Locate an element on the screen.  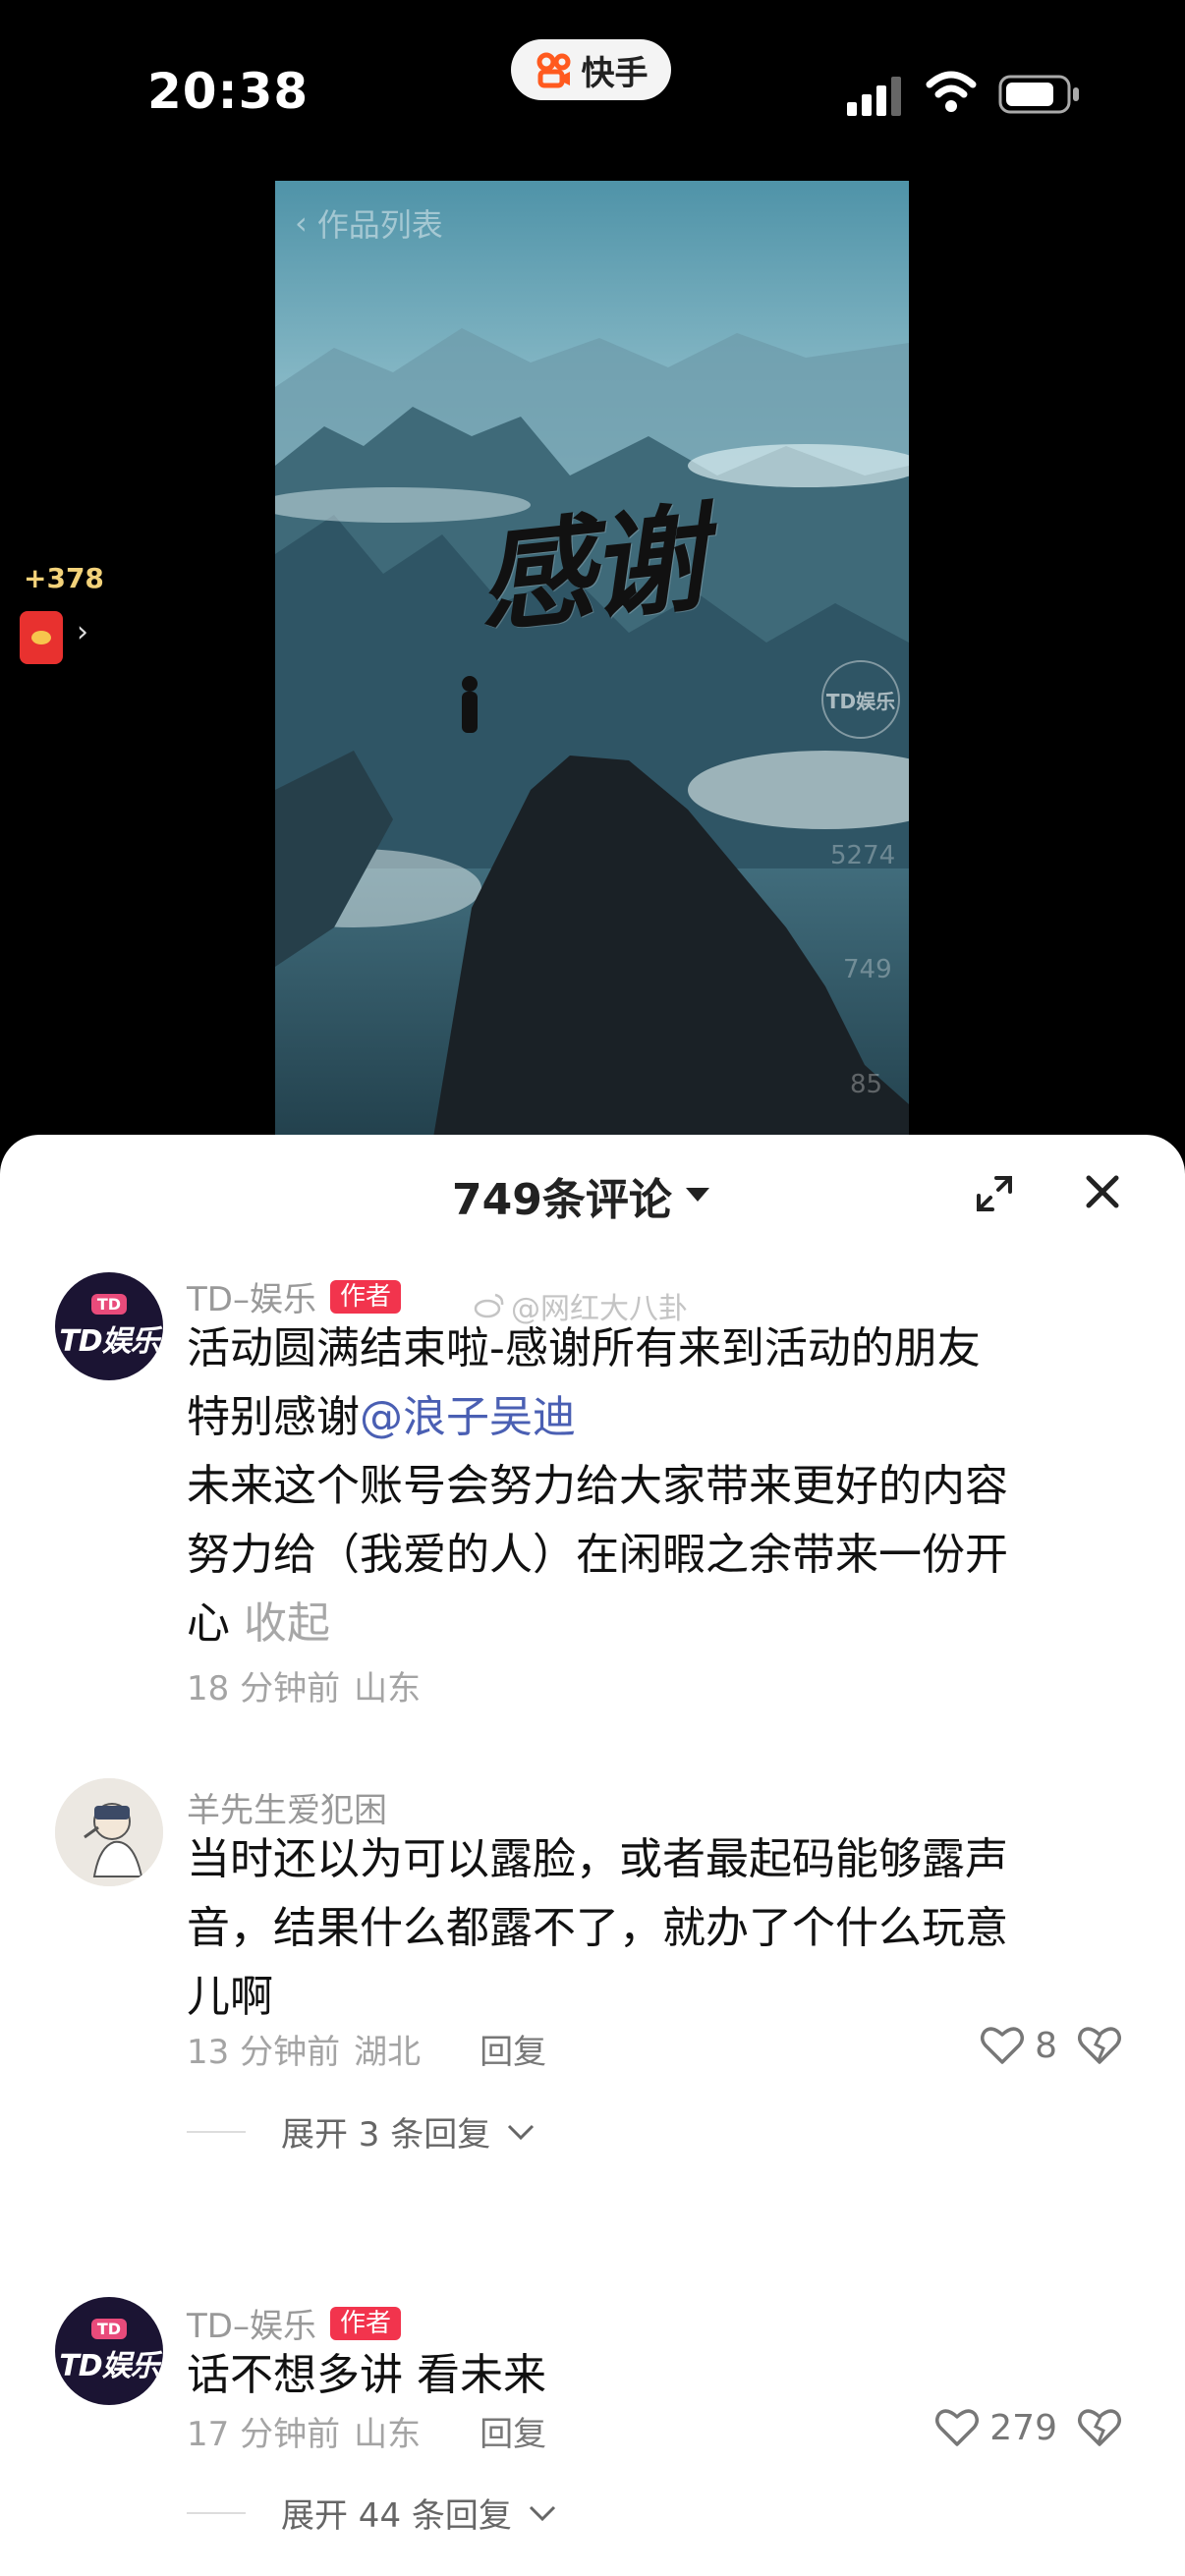
reward-float: +378 › is located at coordinates (54, 624).